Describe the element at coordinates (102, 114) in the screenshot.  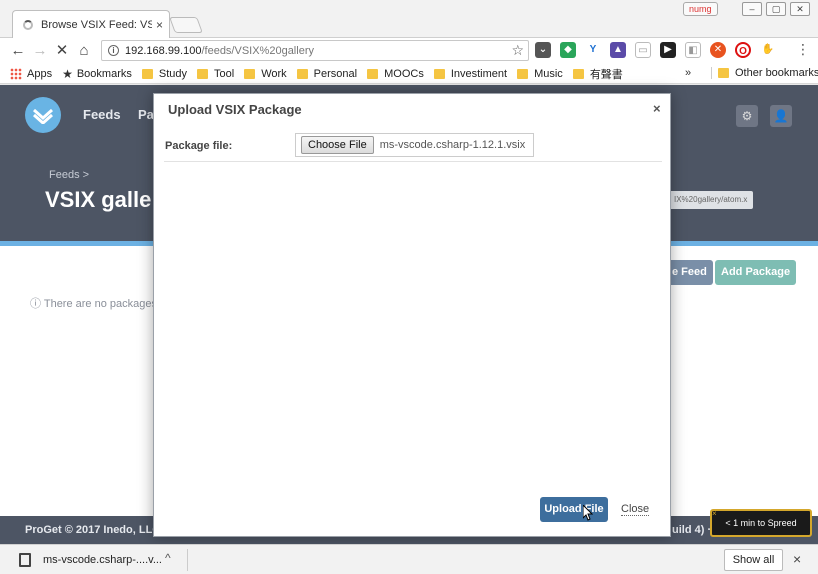
I see `nav-feeds-link: Feeds` at that location.